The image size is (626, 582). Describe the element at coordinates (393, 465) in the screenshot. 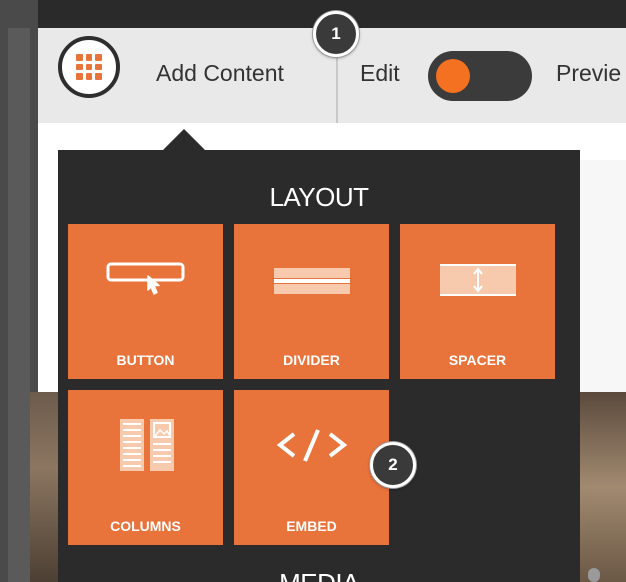

I see `callout-badge-2: 2` at that location.